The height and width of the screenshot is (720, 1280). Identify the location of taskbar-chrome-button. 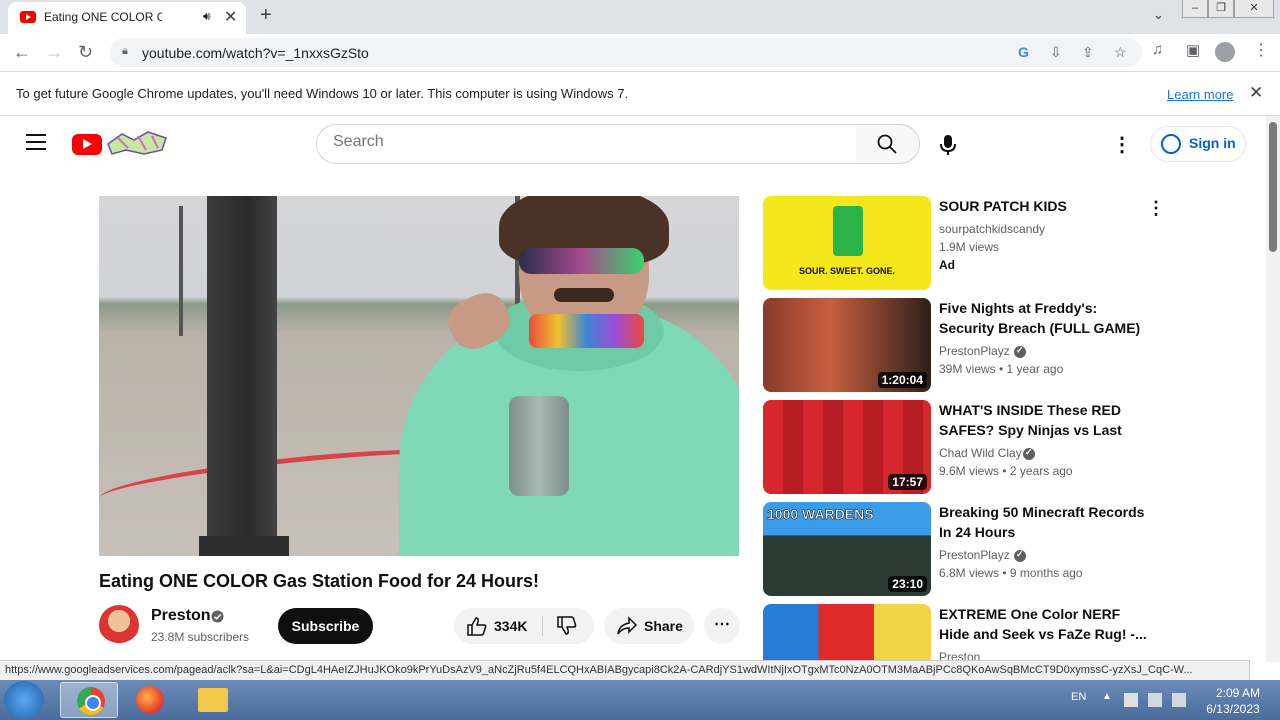
(89, 700).